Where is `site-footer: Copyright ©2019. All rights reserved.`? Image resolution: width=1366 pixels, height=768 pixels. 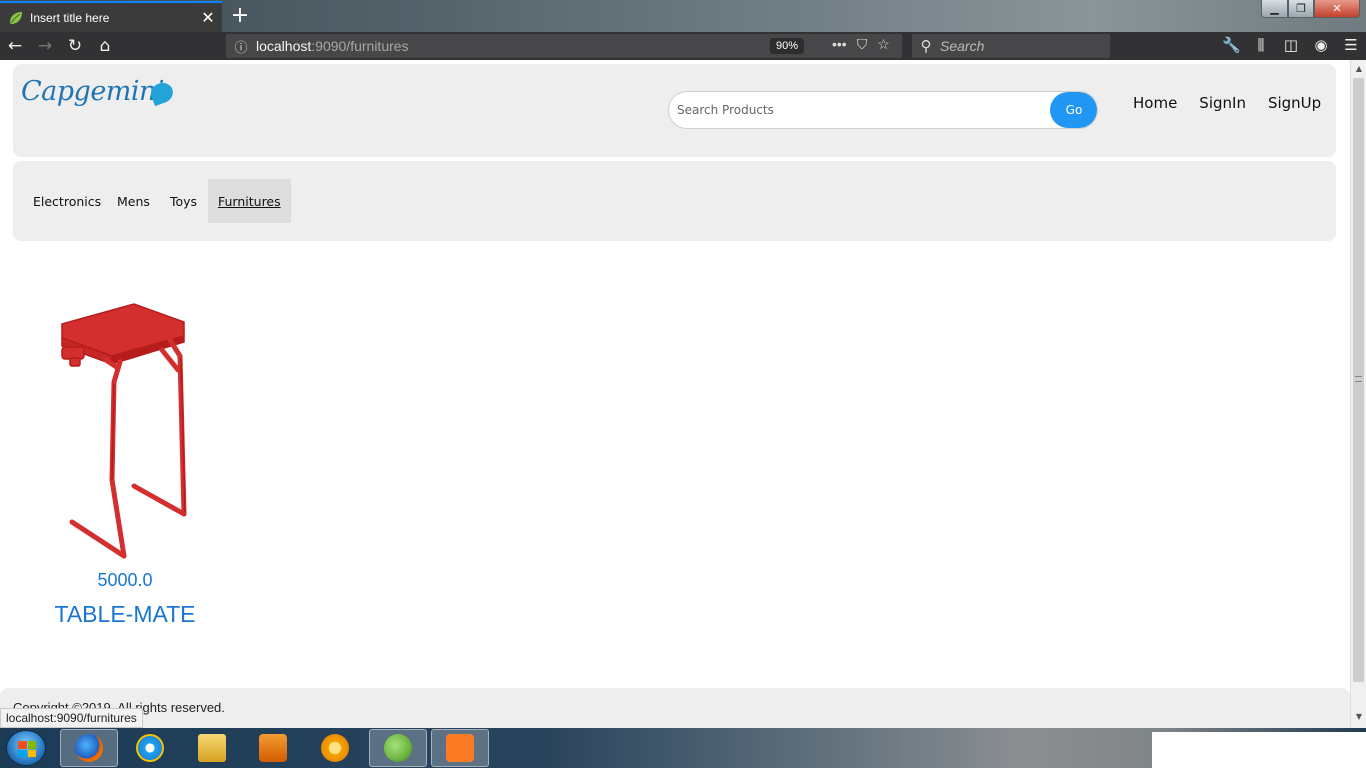 site-footer: Copyright ©2019. All rights reserved. is located at coordinates (675, 708).